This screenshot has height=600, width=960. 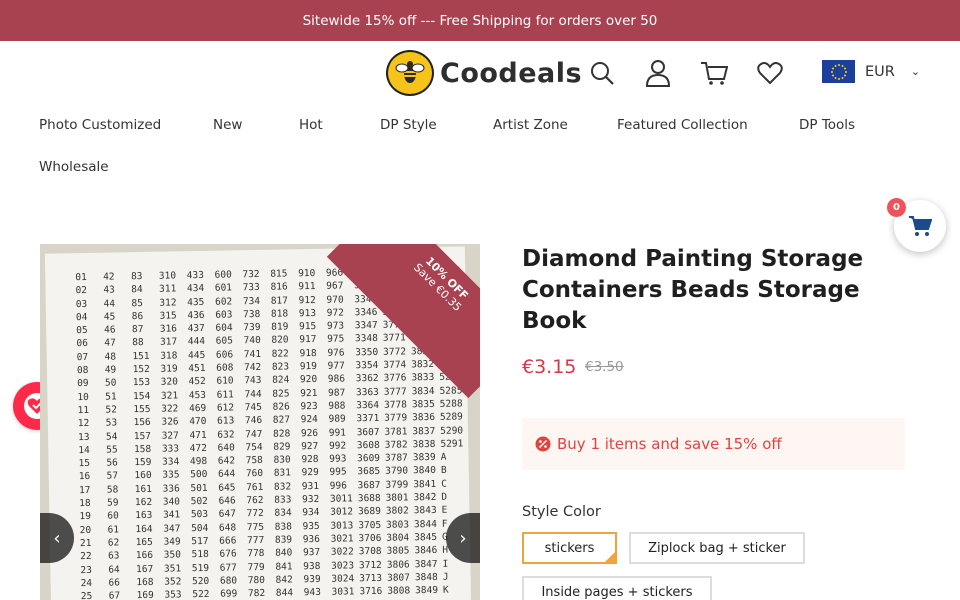 What do you see at coordinates (569, 548) in the screenshot?
I see `option-stickers: stickers` at bounding box center [569, 548].